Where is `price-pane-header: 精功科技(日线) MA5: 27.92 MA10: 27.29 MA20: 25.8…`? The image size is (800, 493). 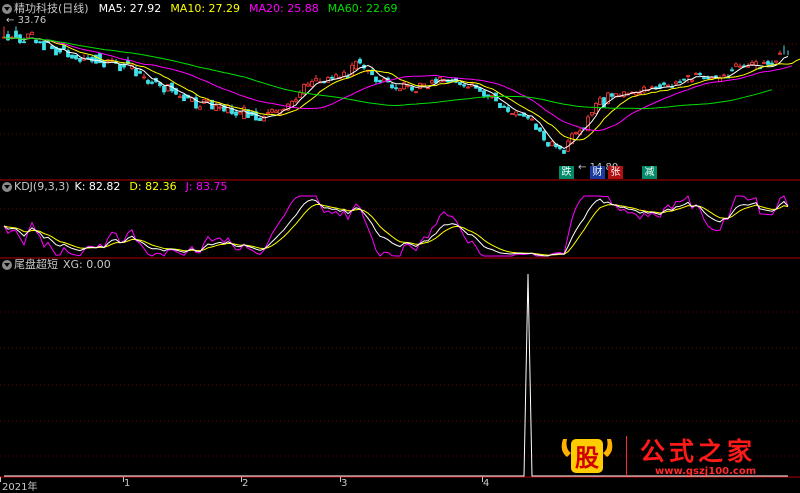
price-pane-header: 精功科技(日线) MA5: 27.92 MA10: 27.29 MA20: 25.8… is located at coordinates (207, 9).